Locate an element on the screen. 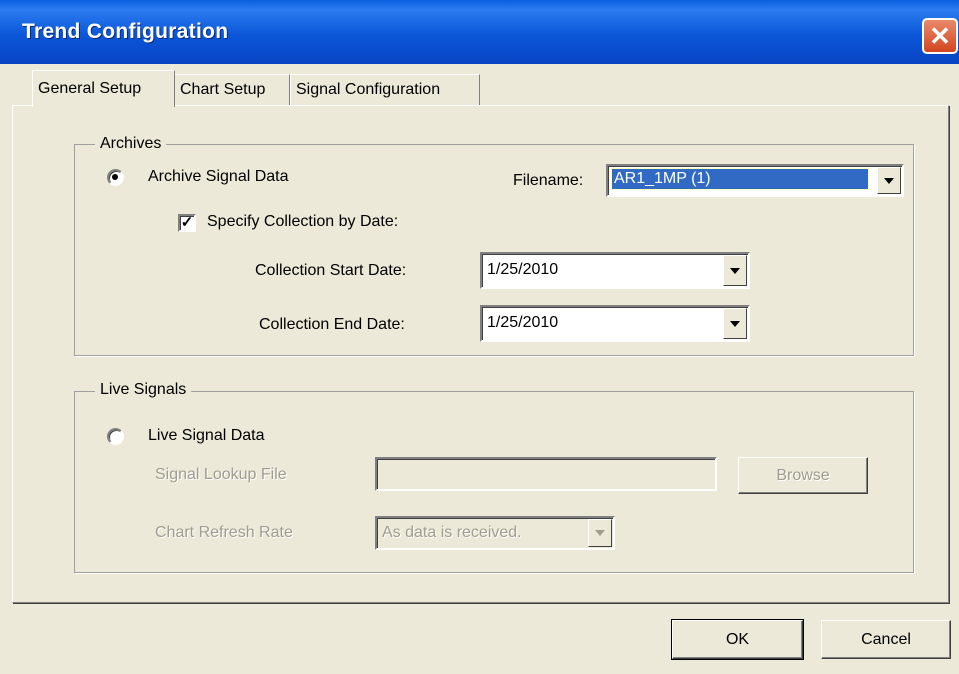 Image resolution: width=959 pixels, height=674 pixels. cancel-button-label: Cancel is located at coordinates (886, 639).